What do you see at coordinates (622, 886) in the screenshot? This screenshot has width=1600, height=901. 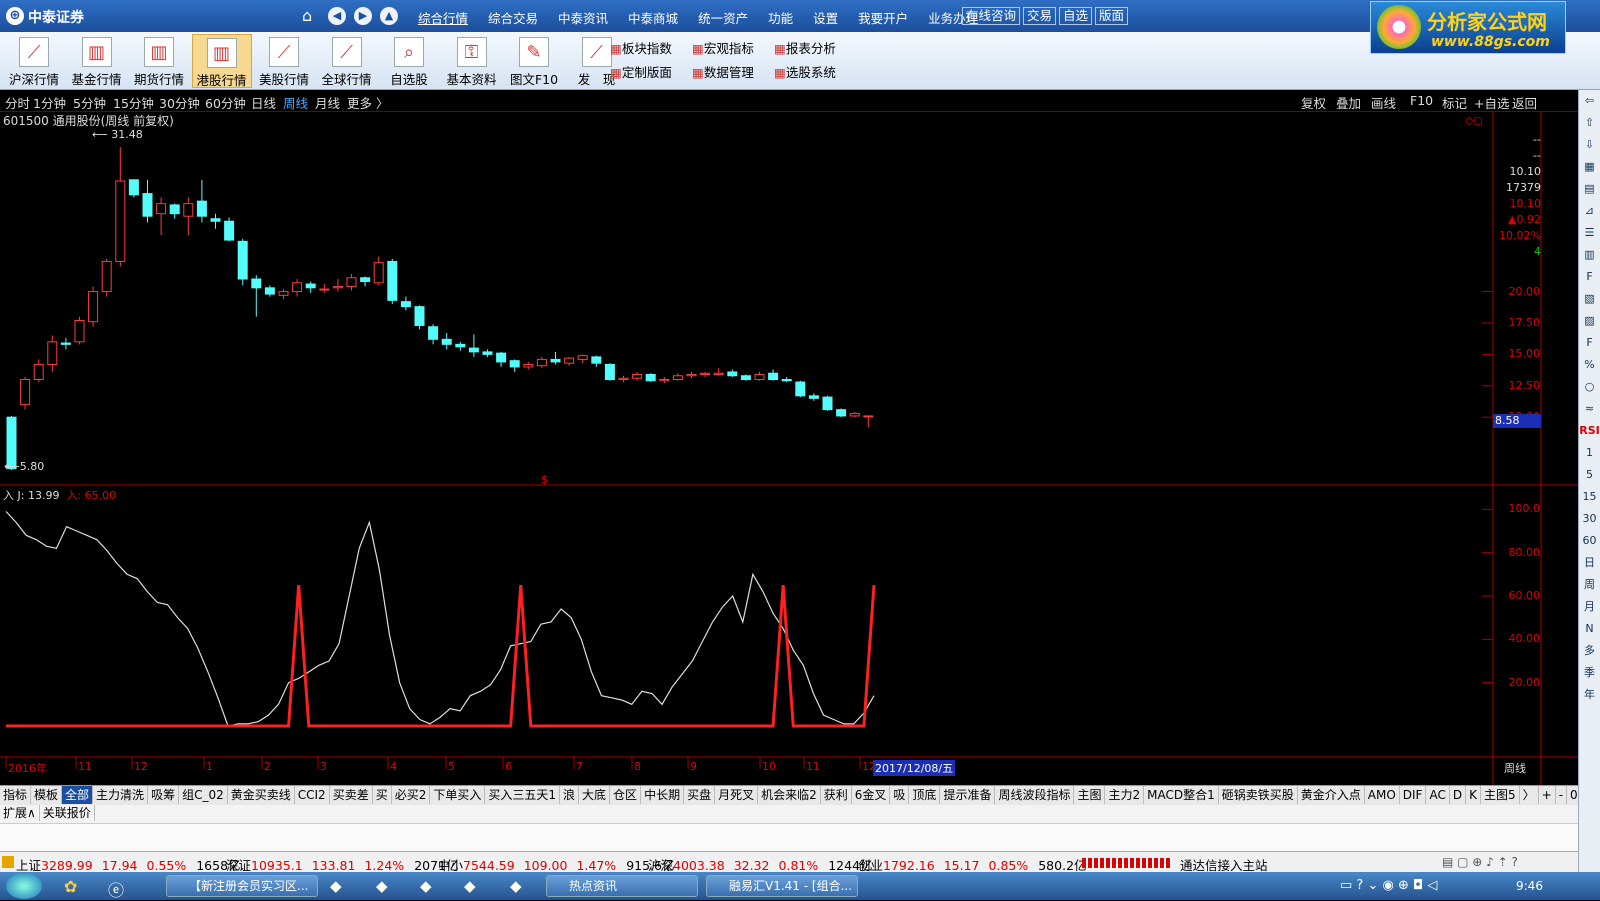 I see `taskbar-item: 热点资讯` at bounding box center [622, 886].